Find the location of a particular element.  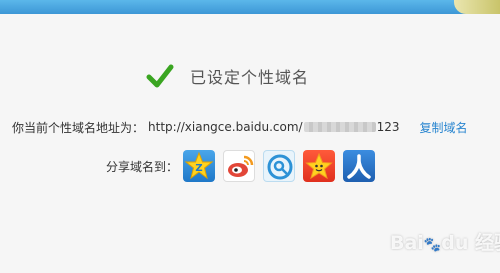

tencent-weibo-icon is located at coordinates (280, 167).